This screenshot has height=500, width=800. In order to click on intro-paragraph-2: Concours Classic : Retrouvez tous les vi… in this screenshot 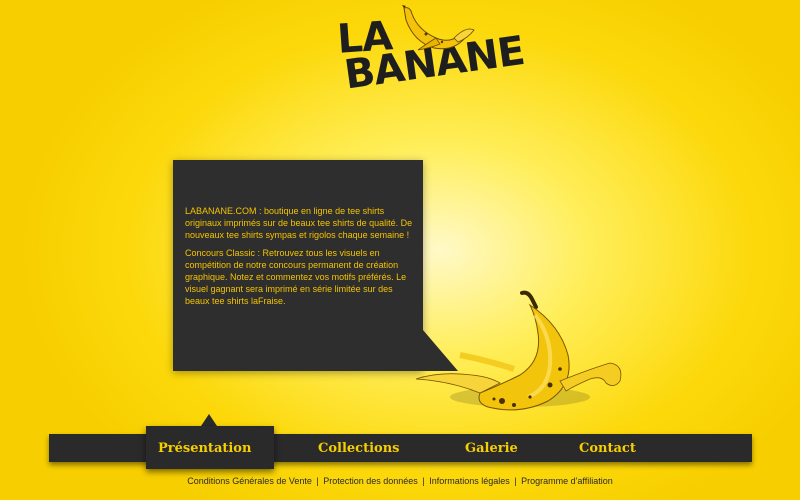, I will do `click(296, 277)`.